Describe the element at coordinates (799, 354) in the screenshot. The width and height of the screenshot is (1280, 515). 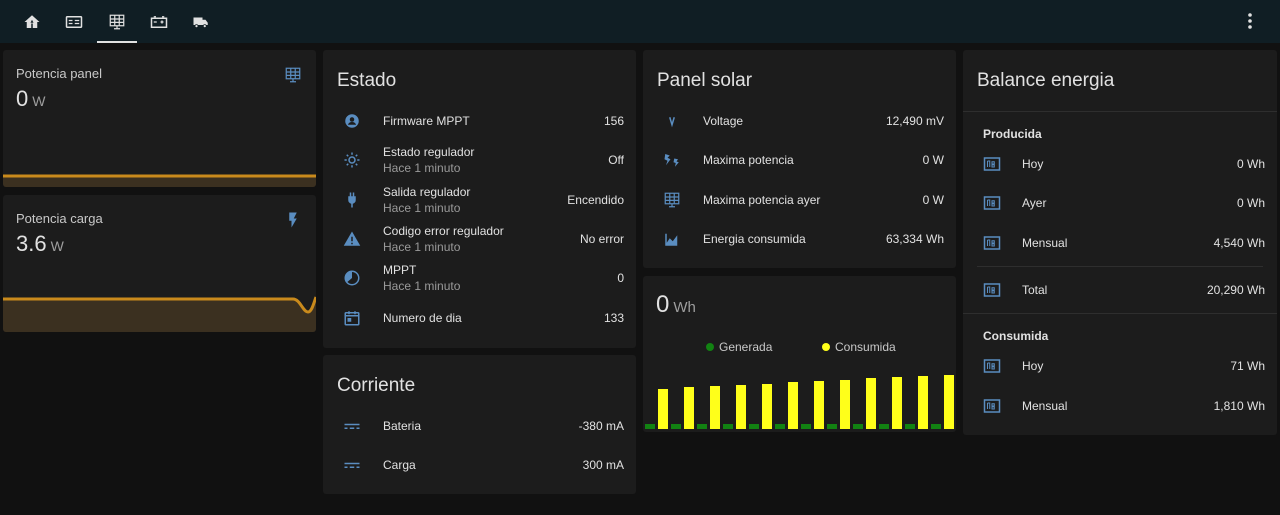
I see `energy-graph-card: 0 Wh Generada Consumida` at that location.